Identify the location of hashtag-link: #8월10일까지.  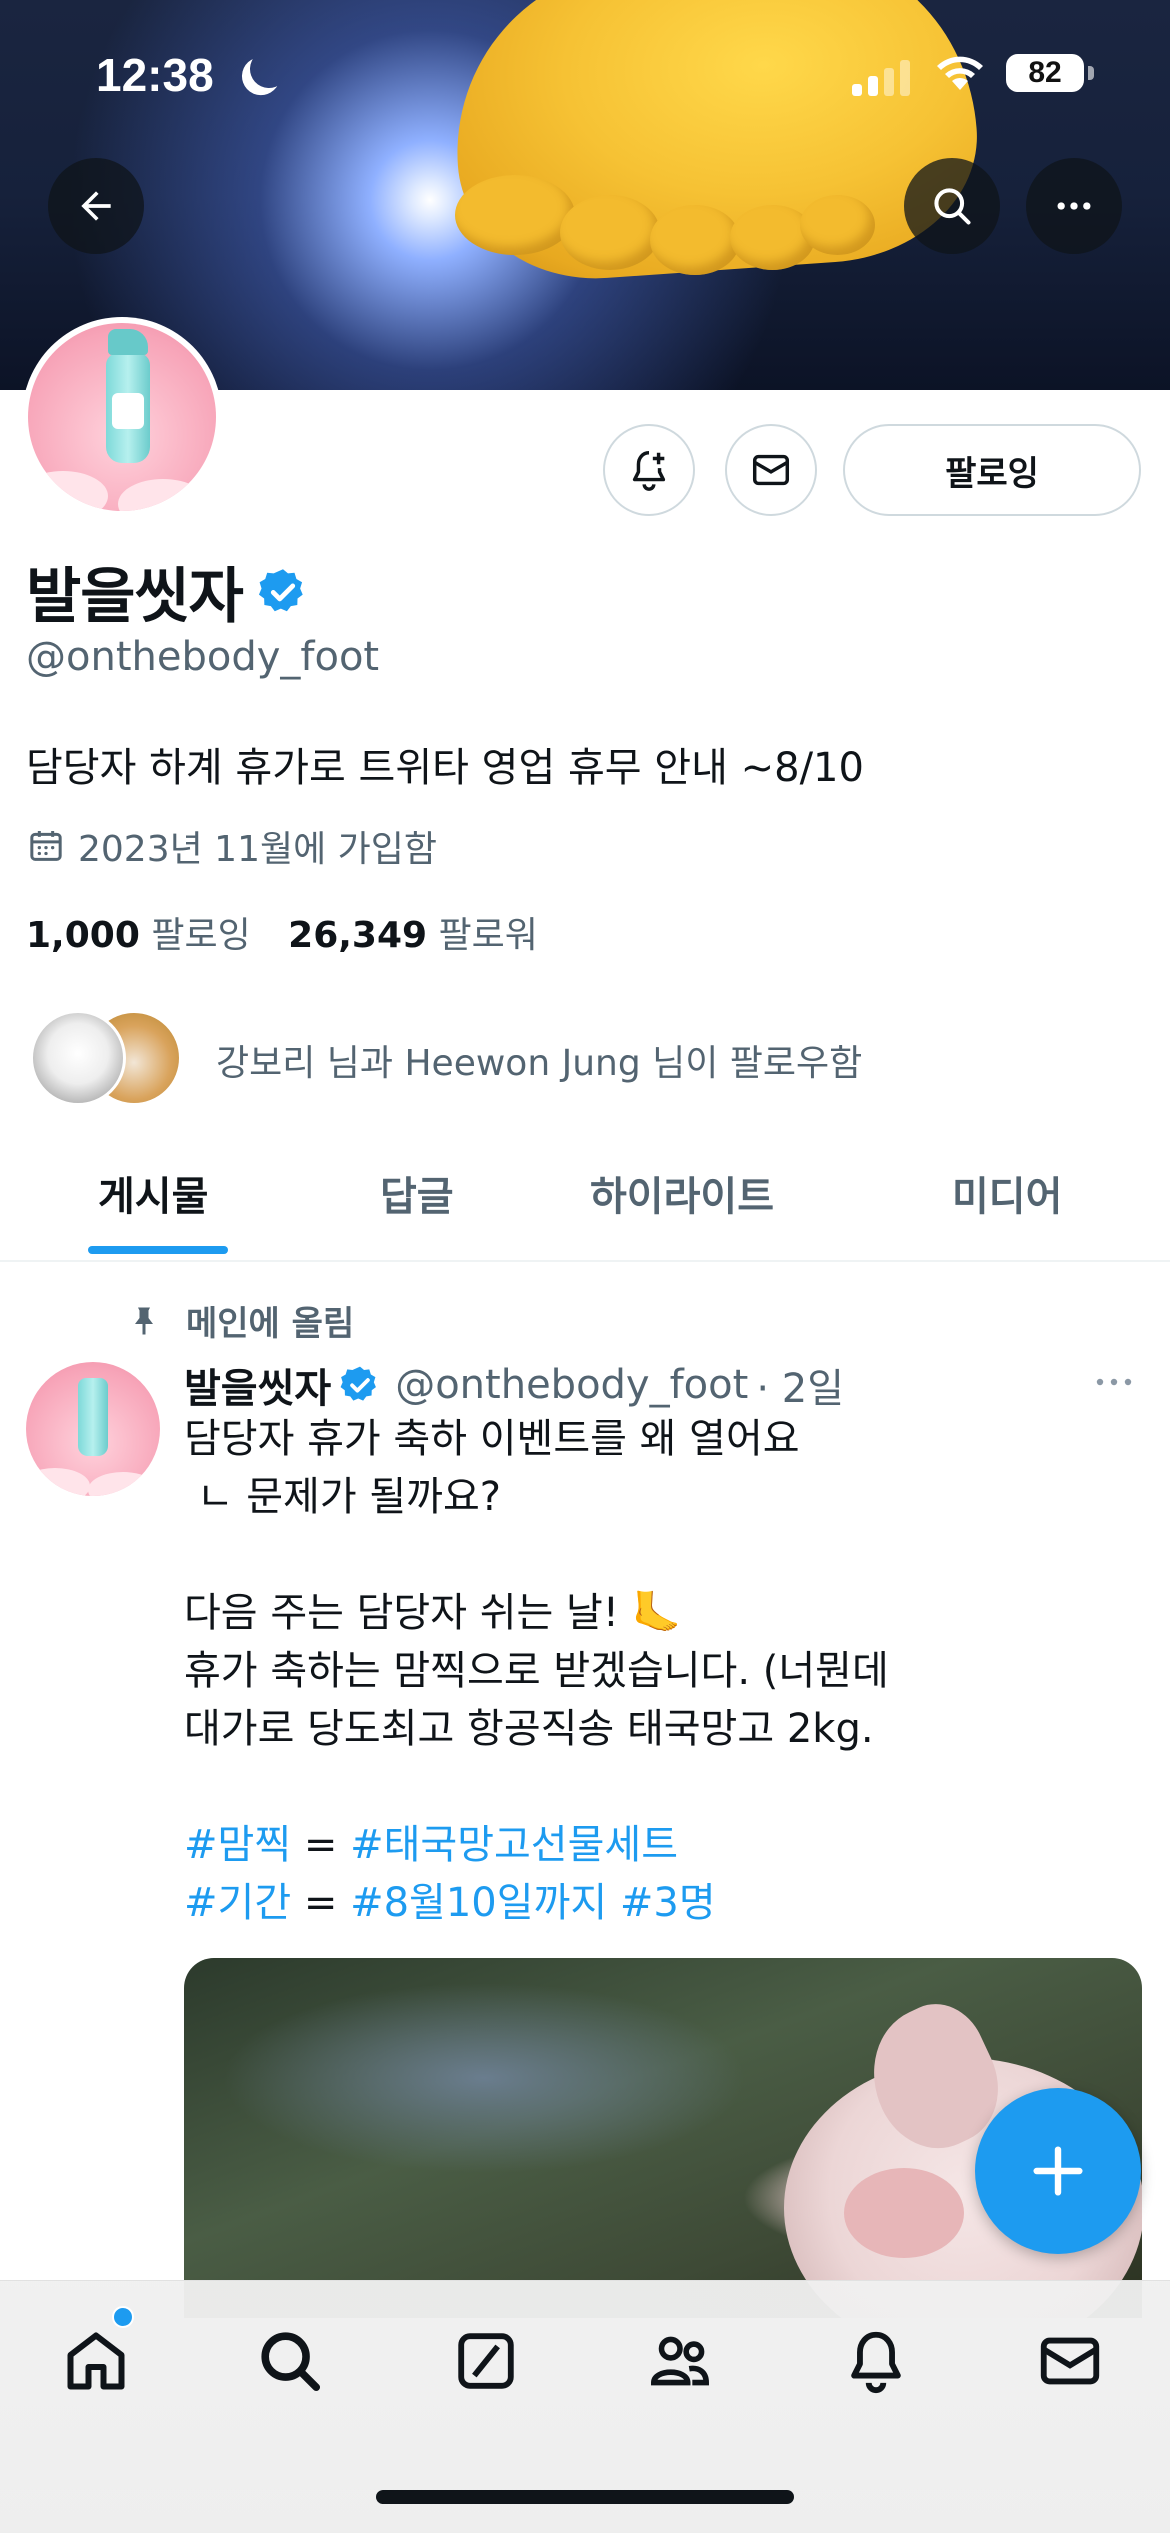
(478, 1903).